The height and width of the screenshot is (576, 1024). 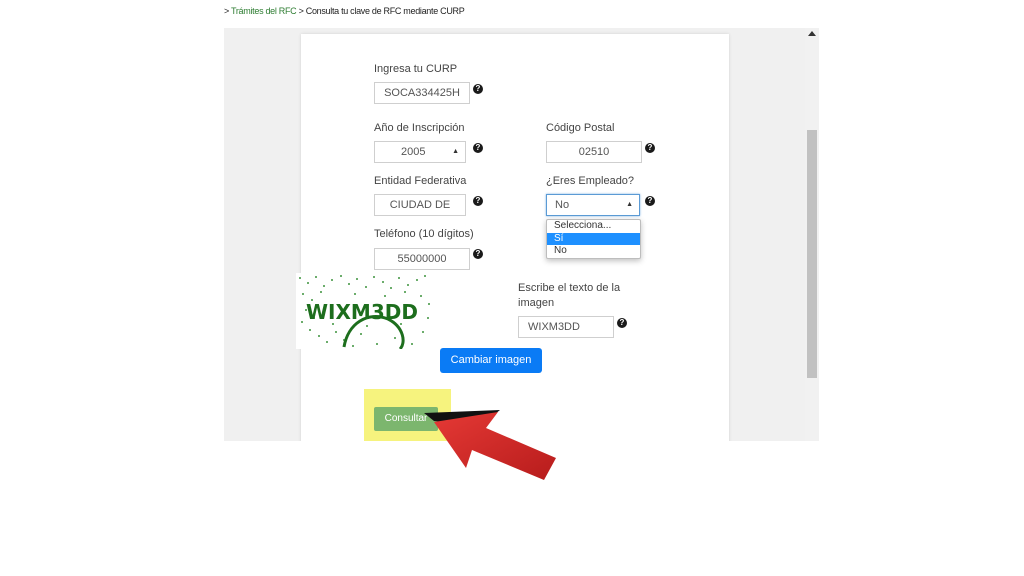 What do you see at coordinates (593, 251) in the screenshot?
I see `dropdown-option-no: No` at bounding box center [593, 251].